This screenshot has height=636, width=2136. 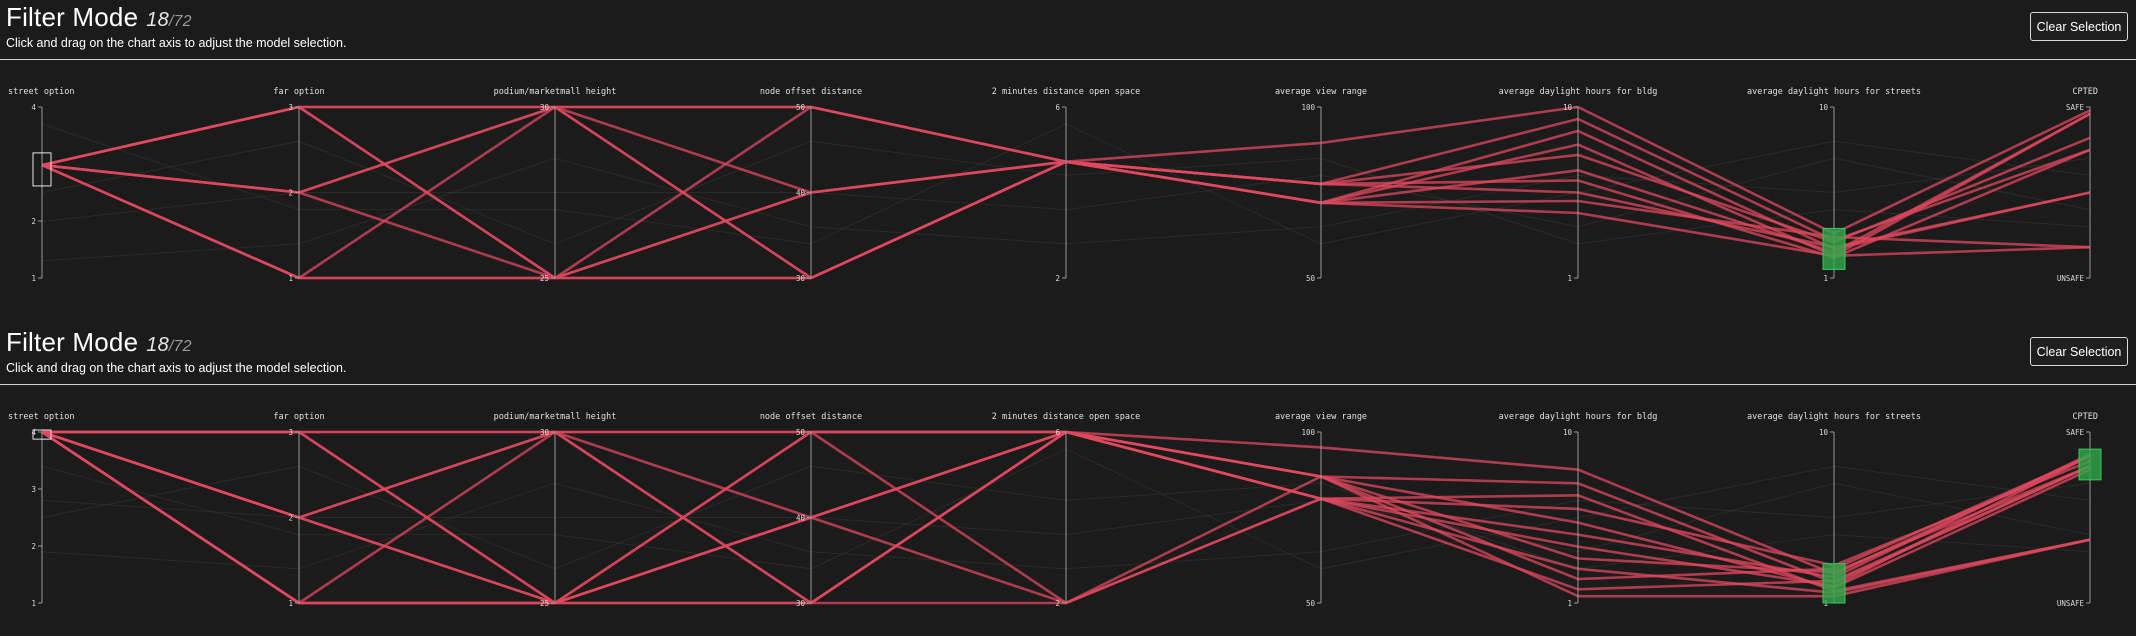 I want to click on axis: CPTED SAFE UNSAFE, so click(x=2077, y=510).